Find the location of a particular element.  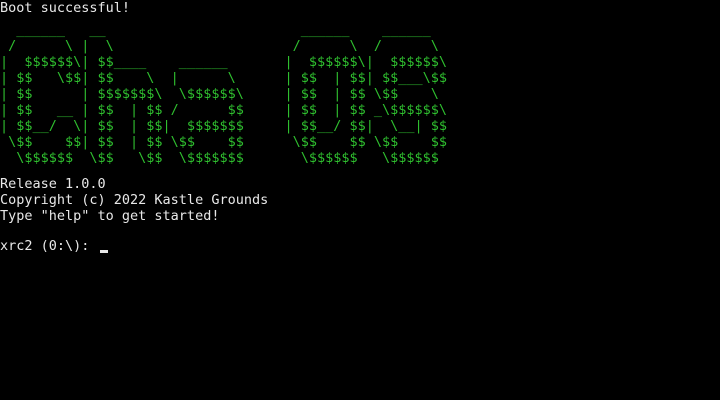

command-prompt-line: xrc2 (0:\): is located at coordinates (54, 246).